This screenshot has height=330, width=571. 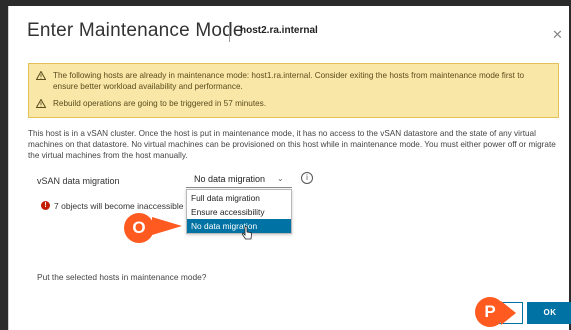 I want to click on info-icon: i, so click(x=307, y=178).